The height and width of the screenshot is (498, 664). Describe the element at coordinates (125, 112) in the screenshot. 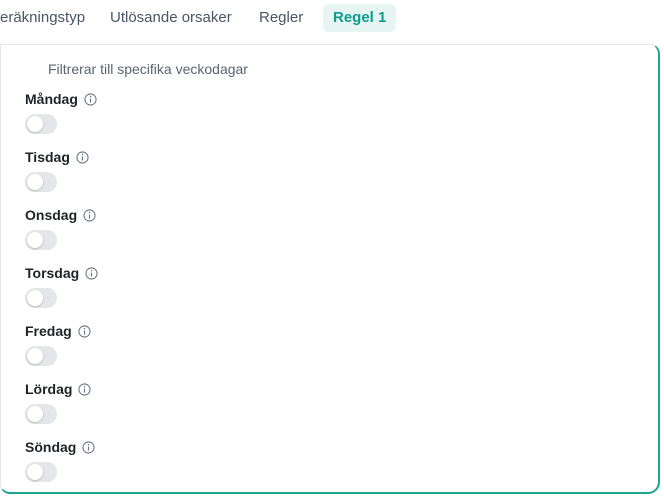

I see `weekday-monday: Måndag` at that location.